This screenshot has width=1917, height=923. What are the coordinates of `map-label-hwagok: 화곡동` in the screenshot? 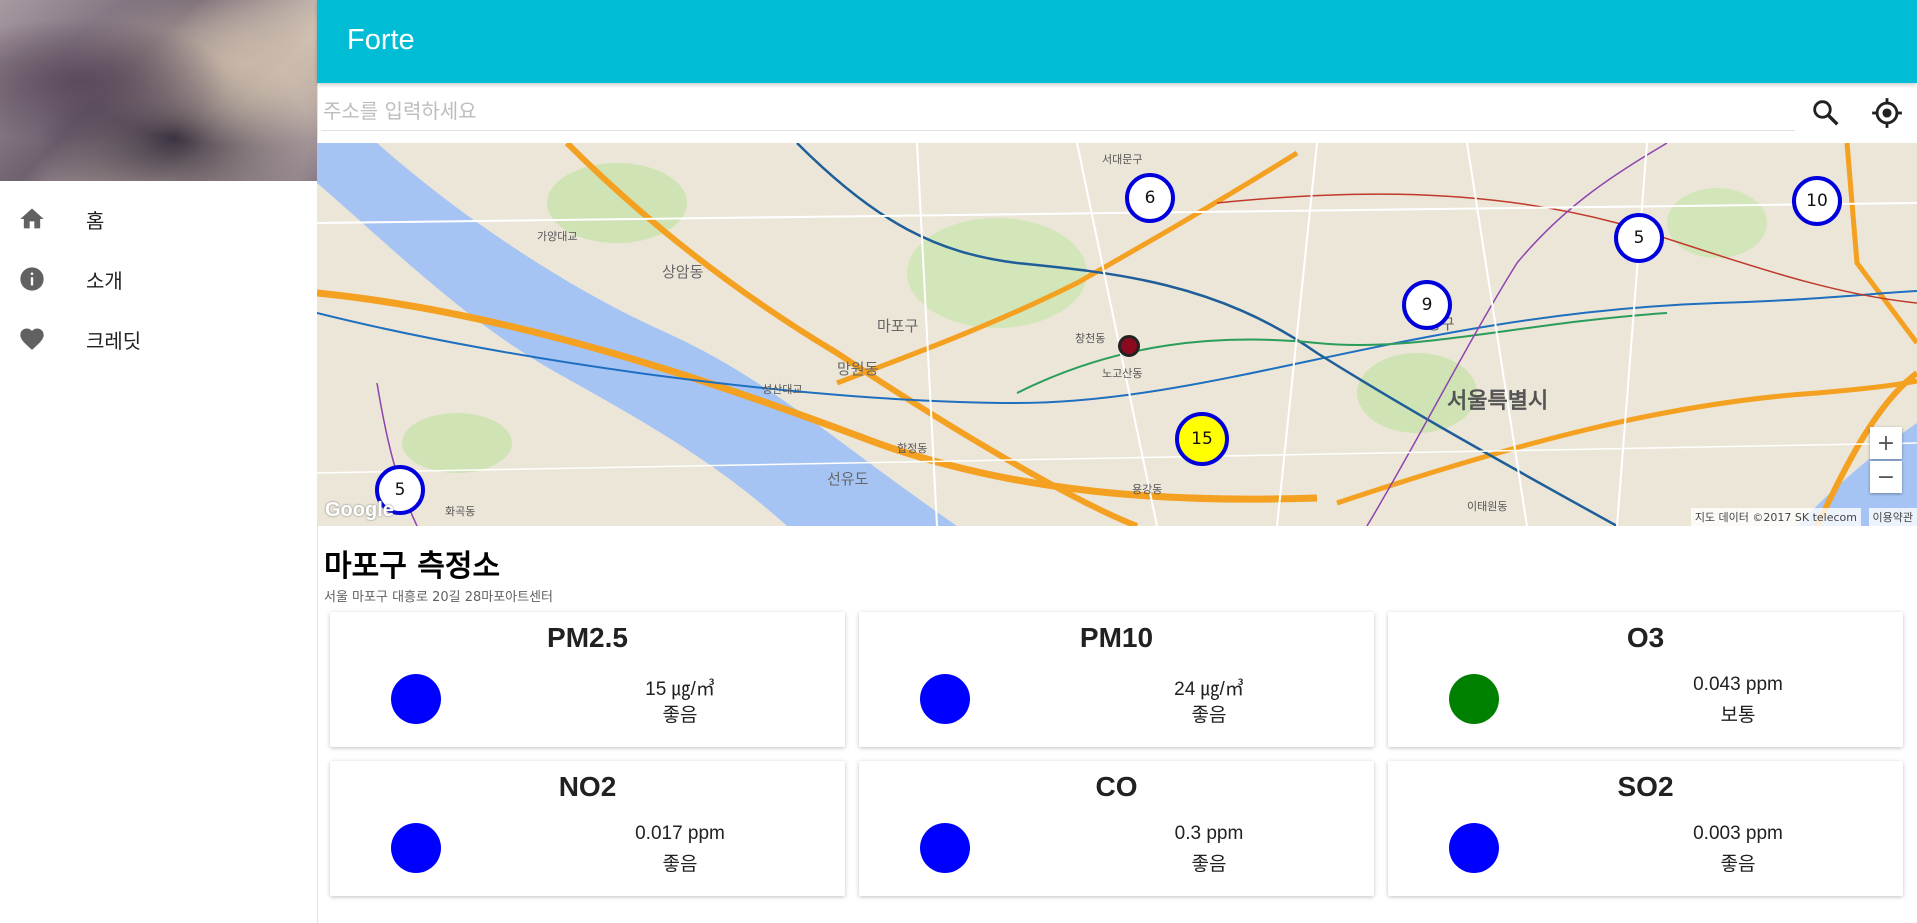 It's located at (460, 511).